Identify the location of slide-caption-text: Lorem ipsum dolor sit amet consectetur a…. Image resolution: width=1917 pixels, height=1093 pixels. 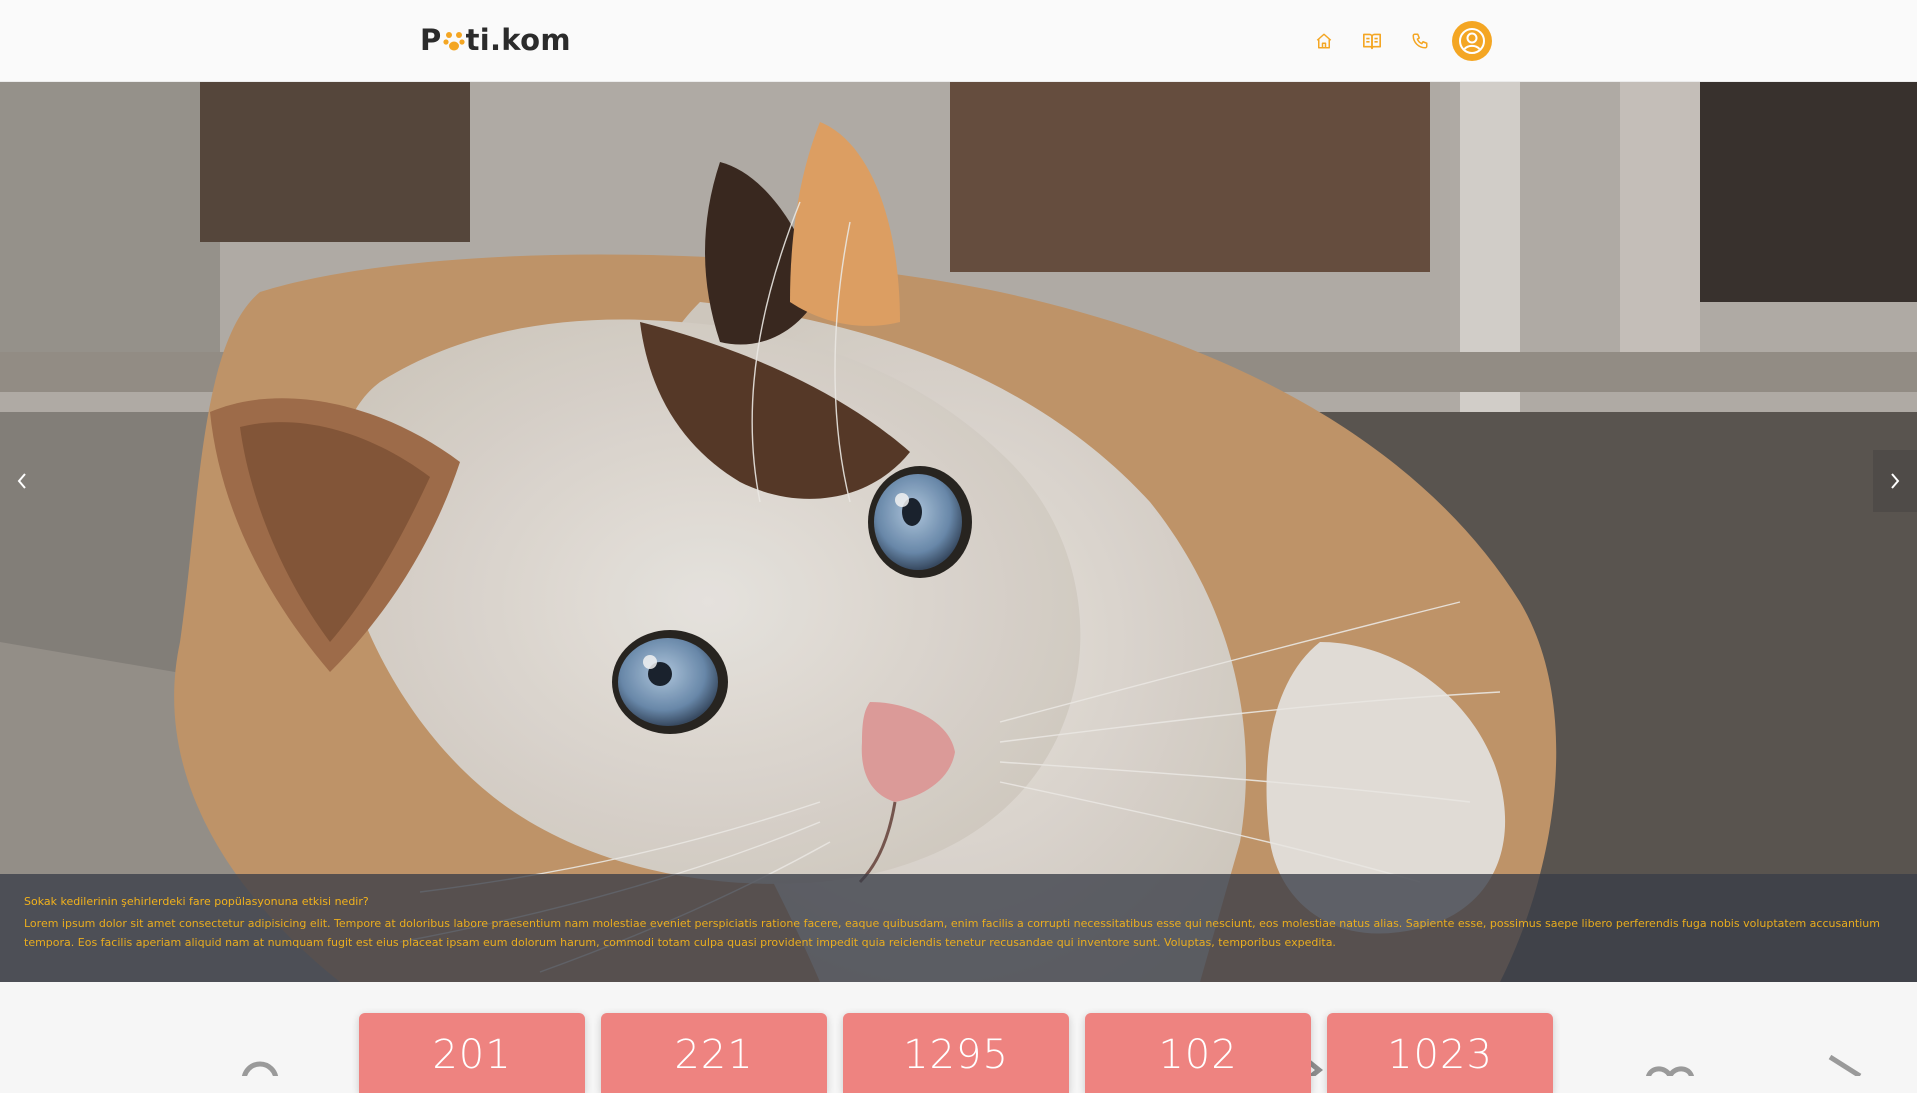
(952, 933).